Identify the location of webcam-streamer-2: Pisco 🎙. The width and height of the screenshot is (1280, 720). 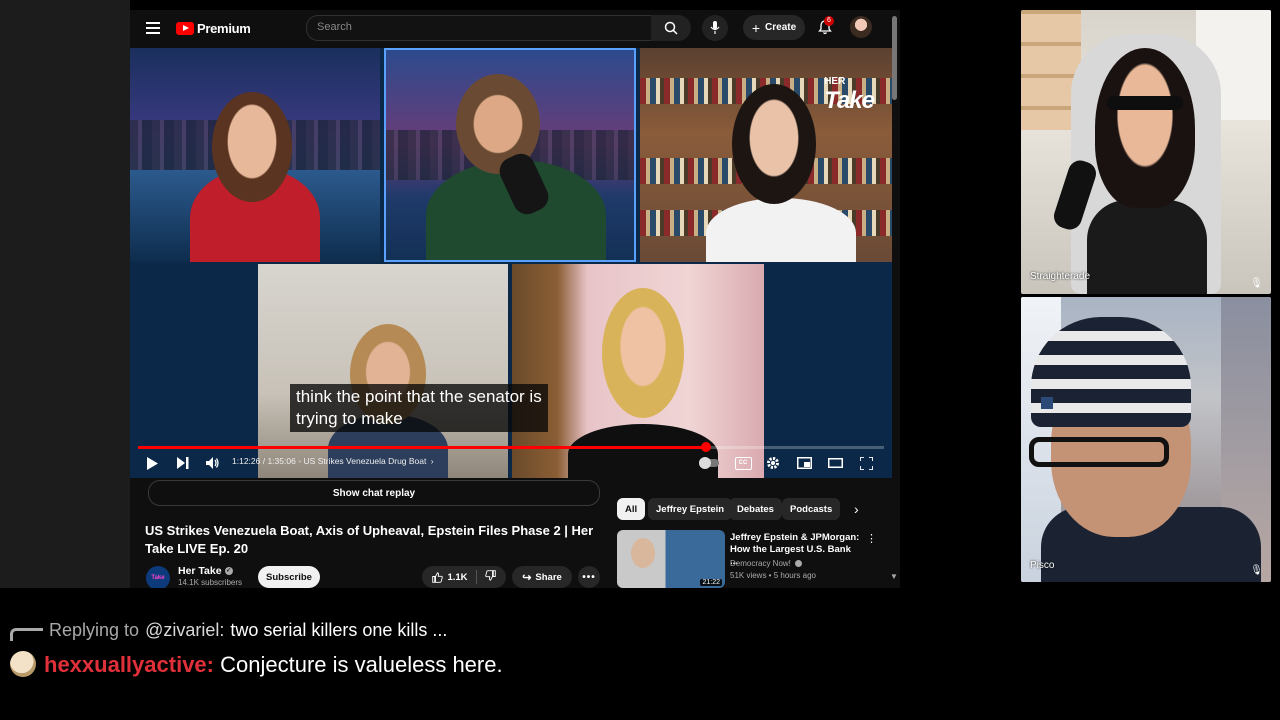
(1146, 439).